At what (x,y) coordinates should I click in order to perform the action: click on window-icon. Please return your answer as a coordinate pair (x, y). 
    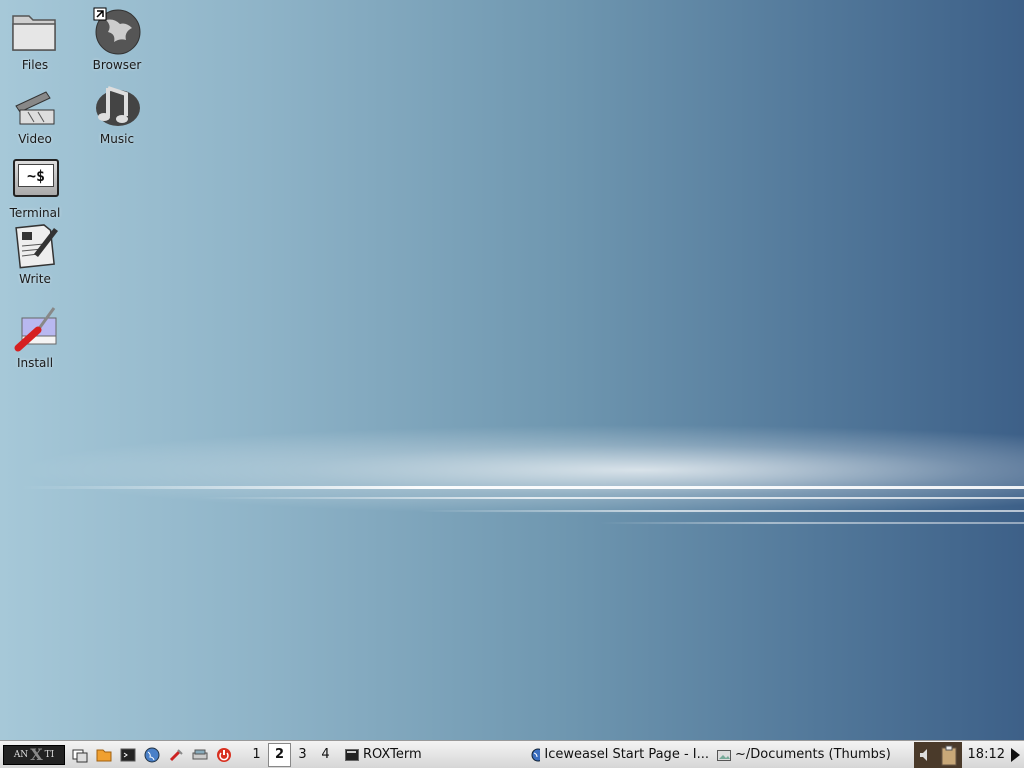
    Looking at the image, I should click on (80, 755).